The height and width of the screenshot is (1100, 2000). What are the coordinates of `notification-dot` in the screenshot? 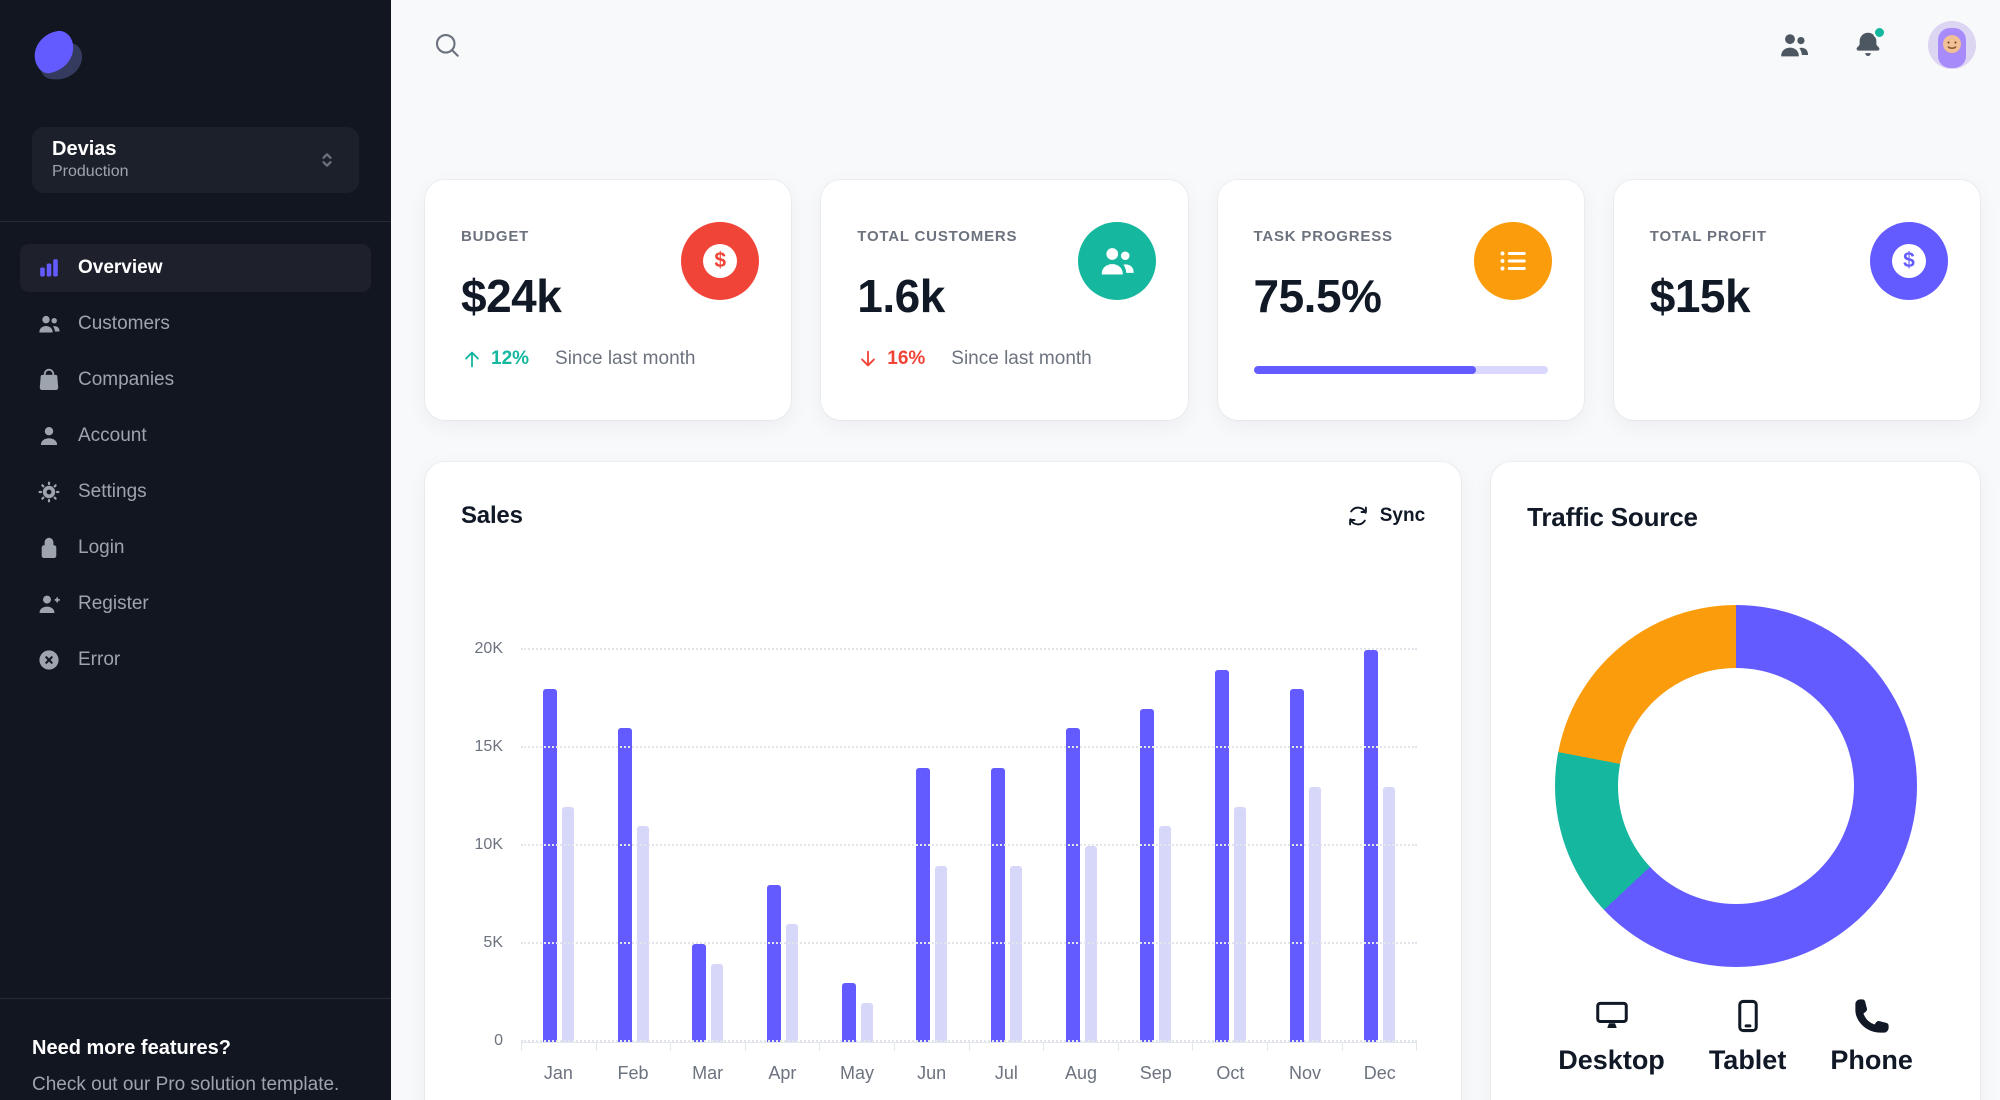 It's located at (1879, 32).